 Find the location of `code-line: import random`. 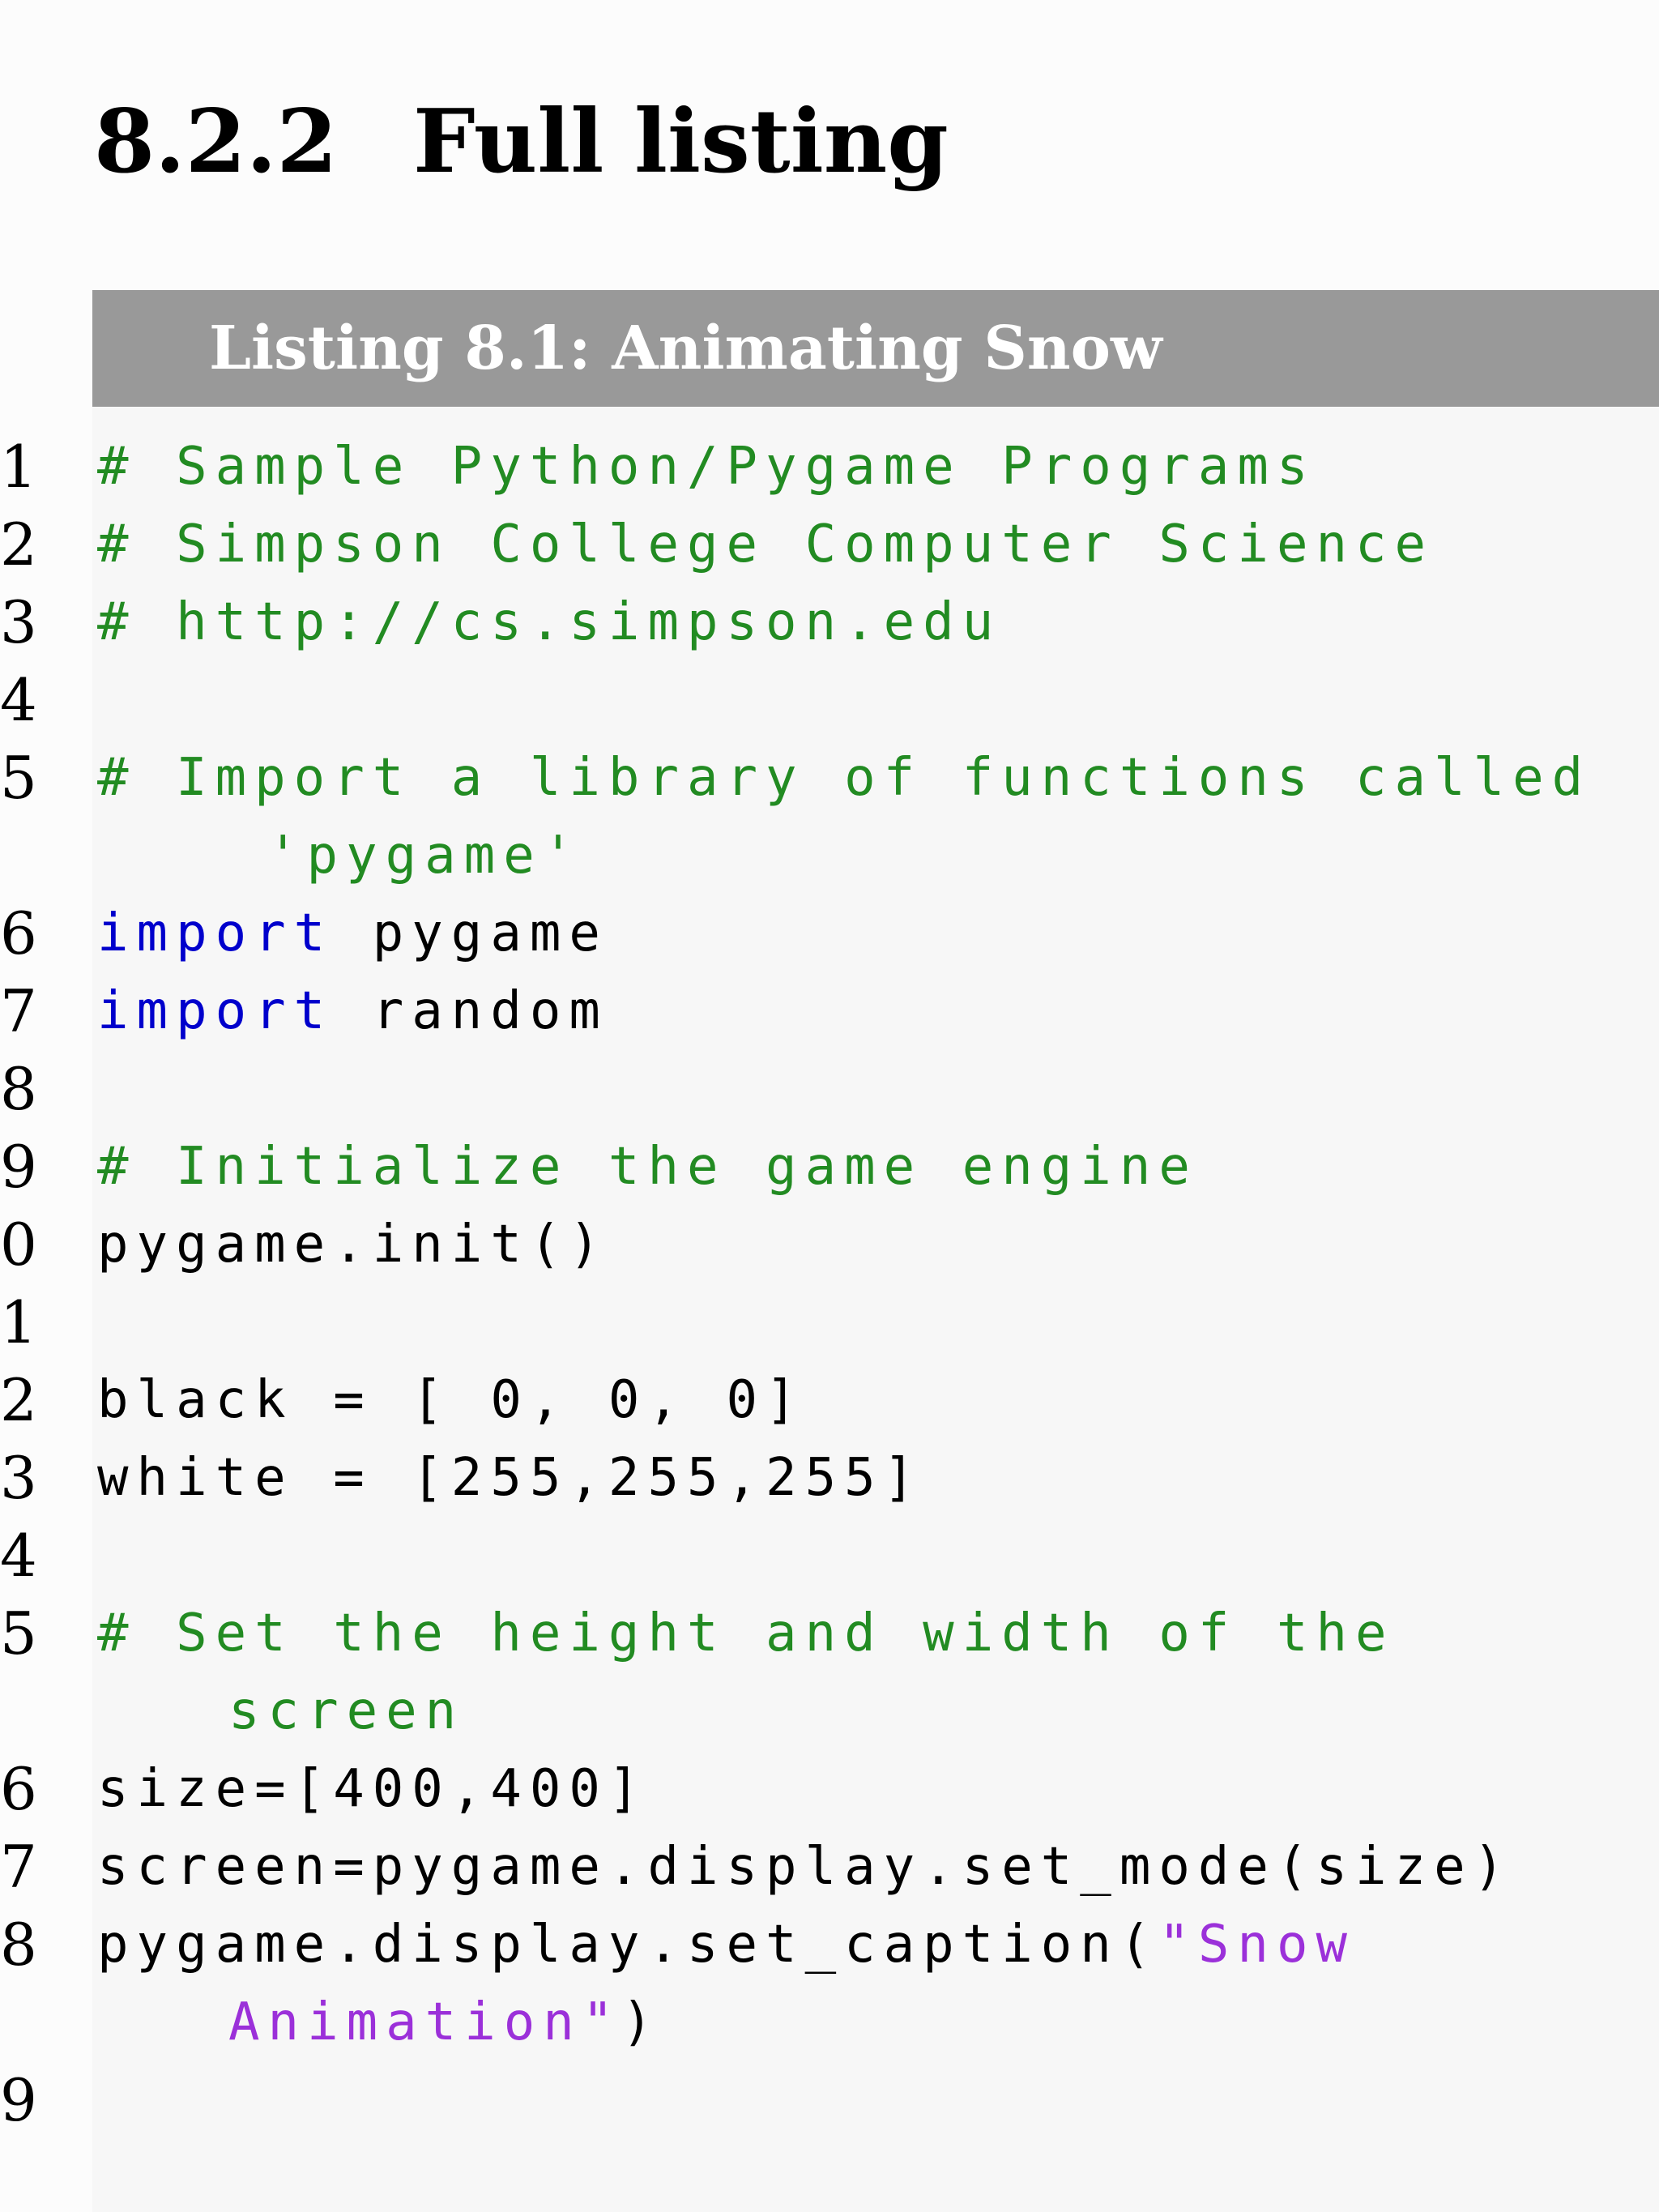

code-line: import random is located at coordinates (352, 1011).